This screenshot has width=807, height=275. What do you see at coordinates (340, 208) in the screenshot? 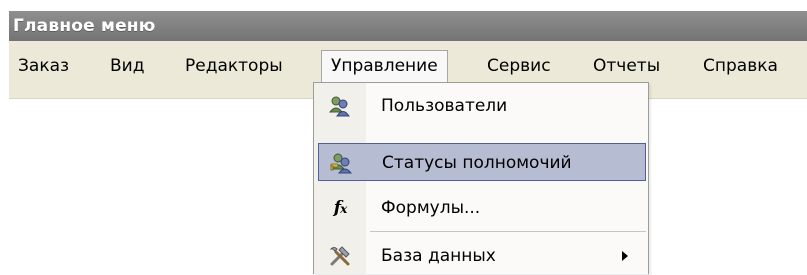
I see `formula-icon: fx` at bounding box center [340, 208].